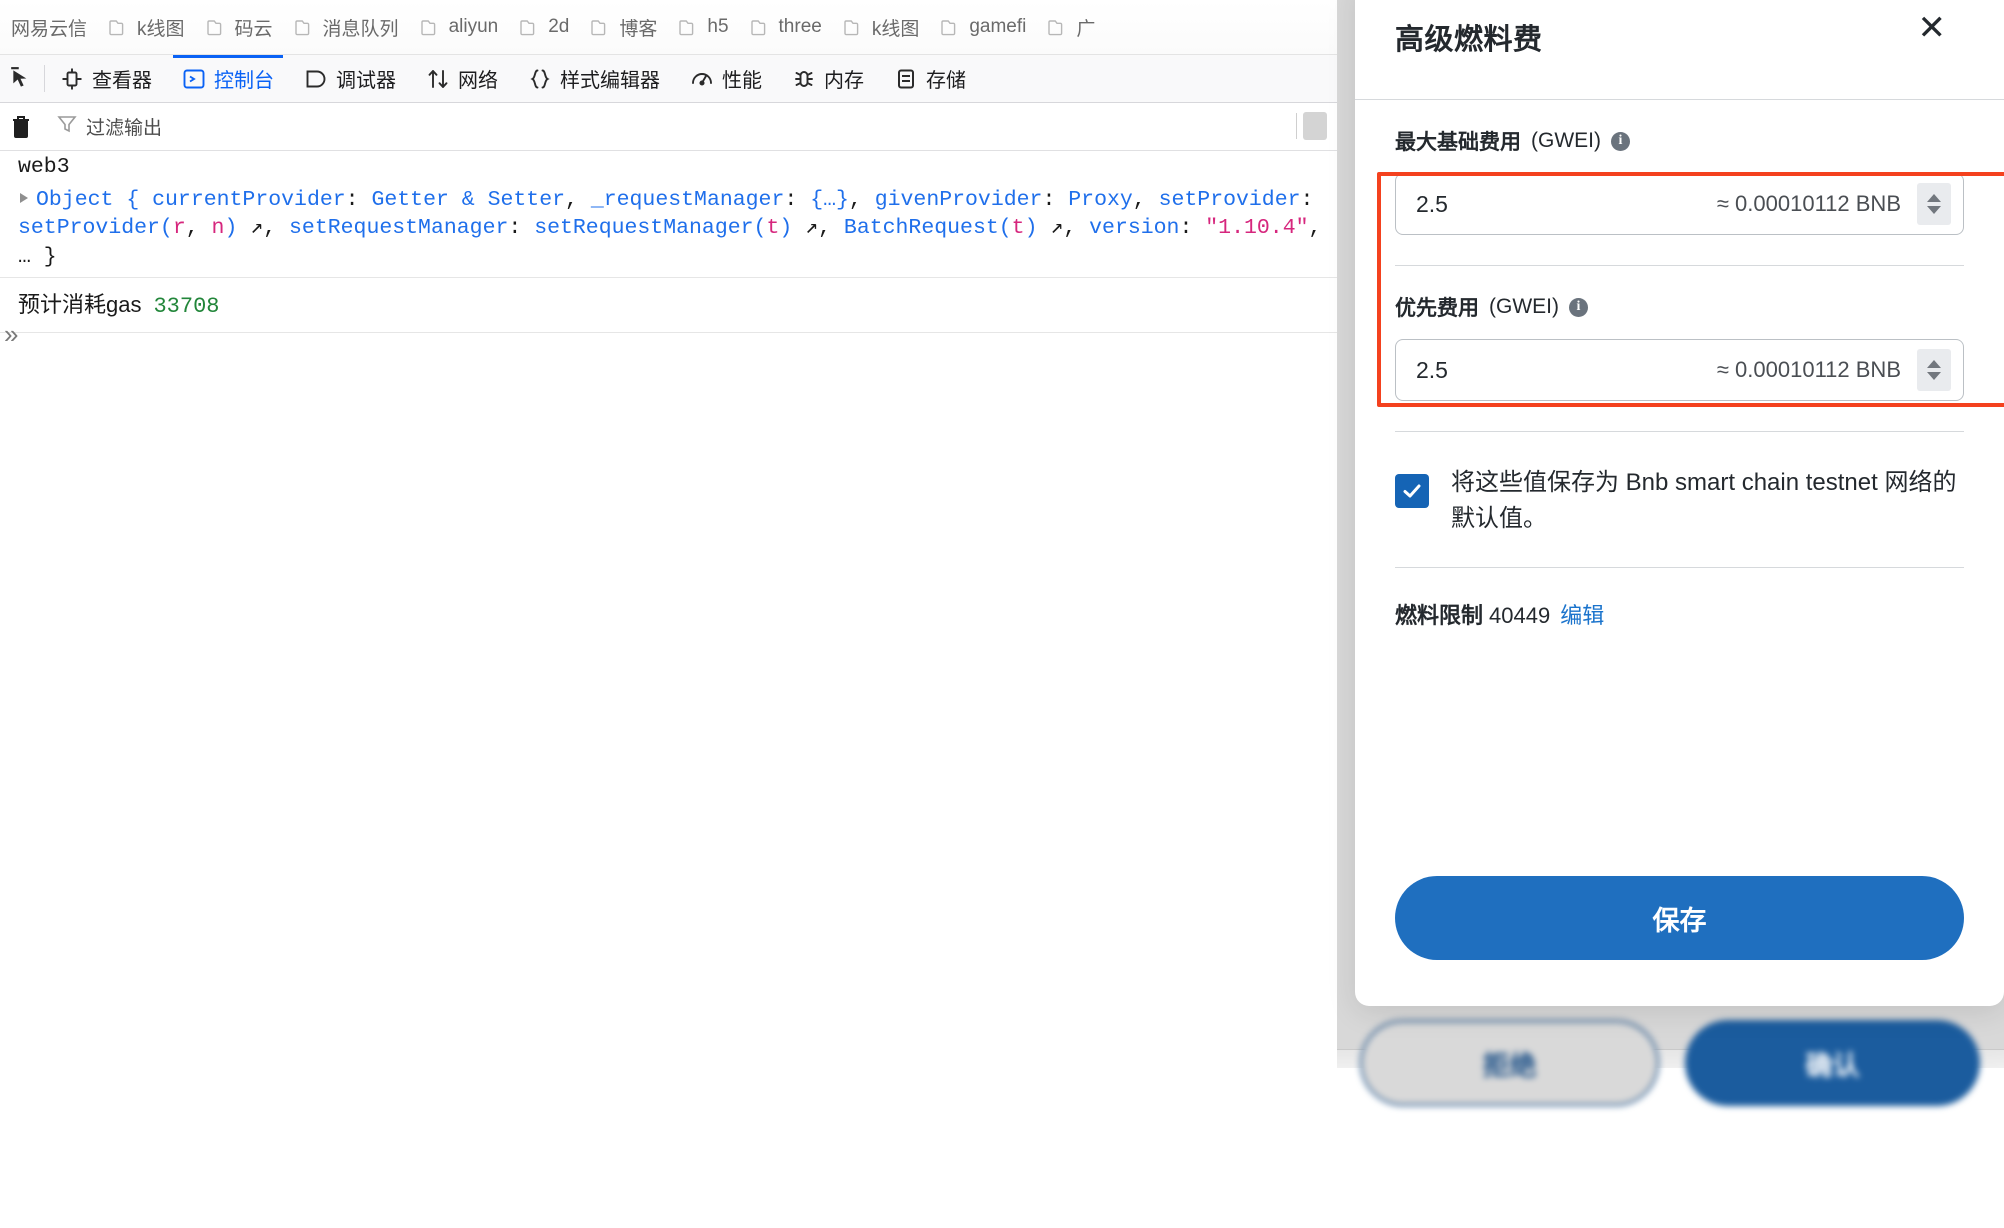  What do you see at coordinates (1934, 204) in the screenshot?
I see `max-base-fee-stepper` at bounding box center [1934, 204].